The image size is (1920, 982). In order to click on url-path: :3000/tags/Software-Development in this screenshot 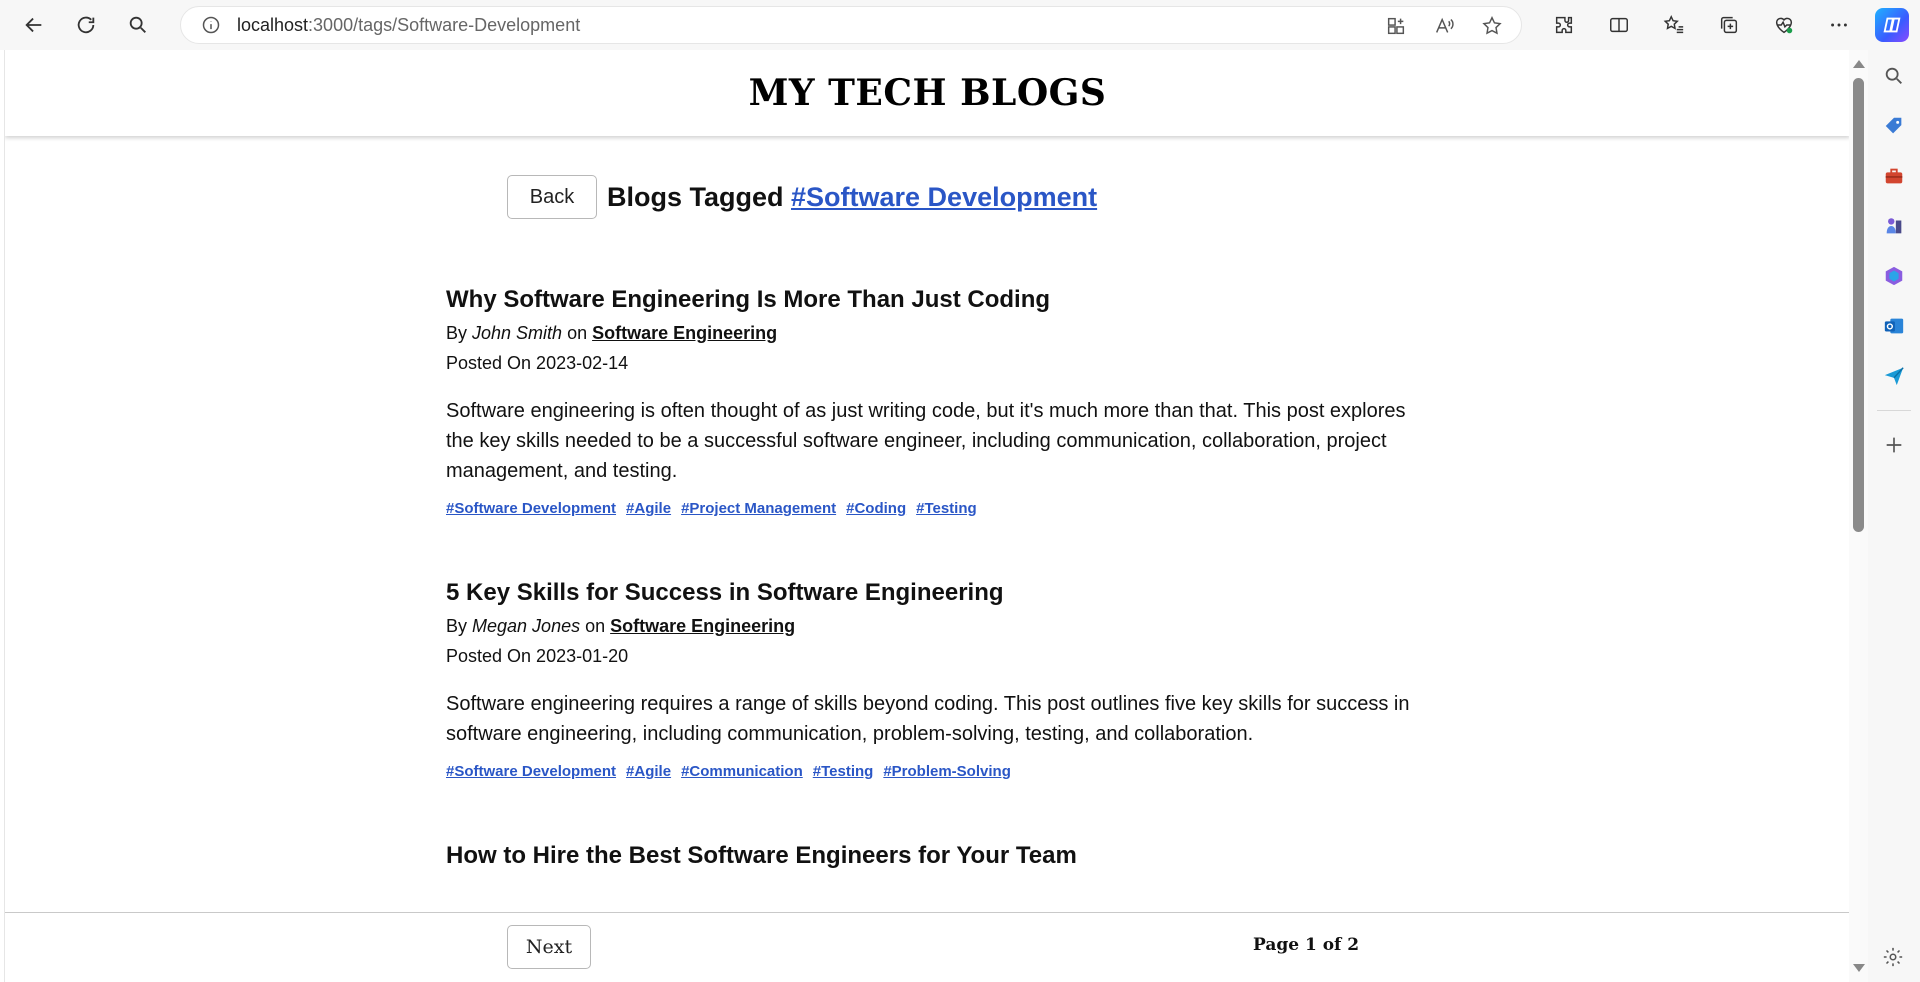, I will do `click(444, 24)`.